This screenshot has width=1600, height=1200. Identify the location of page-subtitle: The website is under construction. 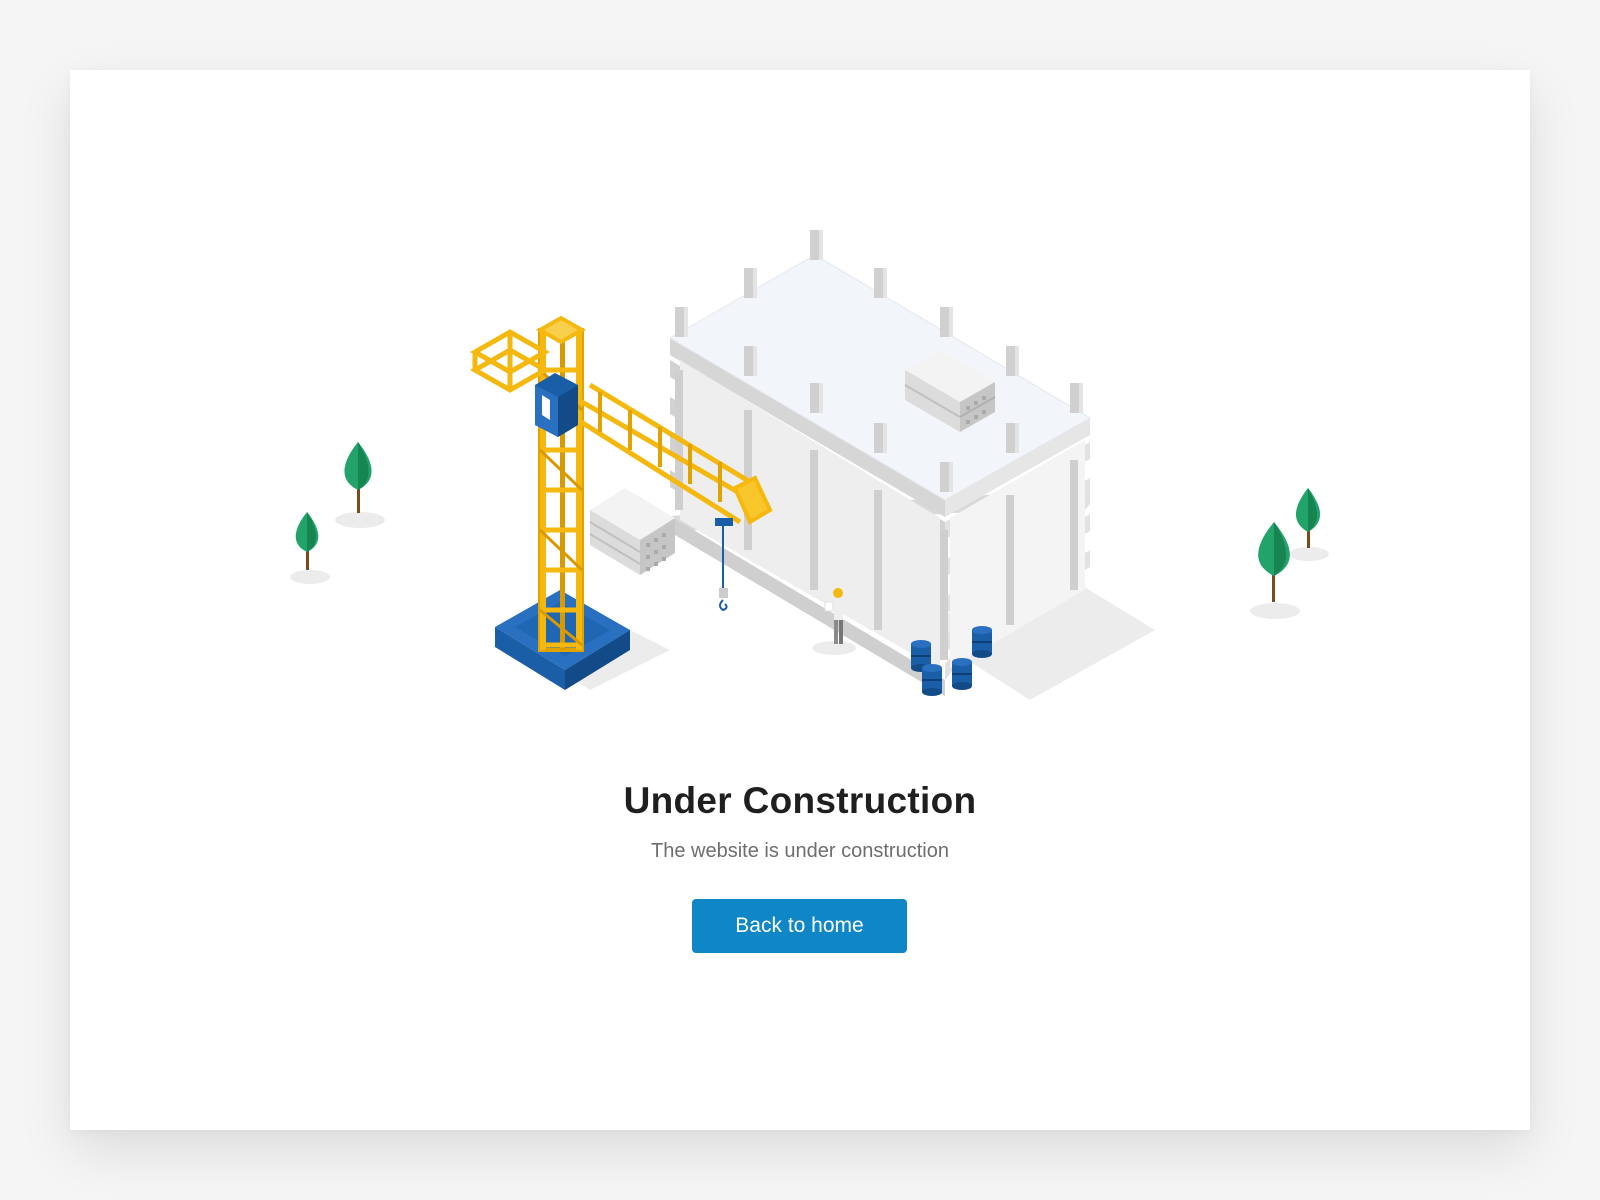
(800, 851).